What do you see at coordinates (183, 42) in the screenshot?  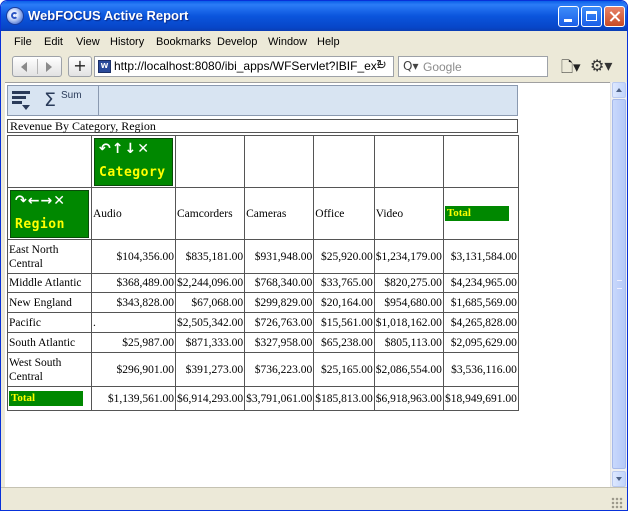 I see `menu-bookmarks: Bookmarks` at bounding box center [183, 42].